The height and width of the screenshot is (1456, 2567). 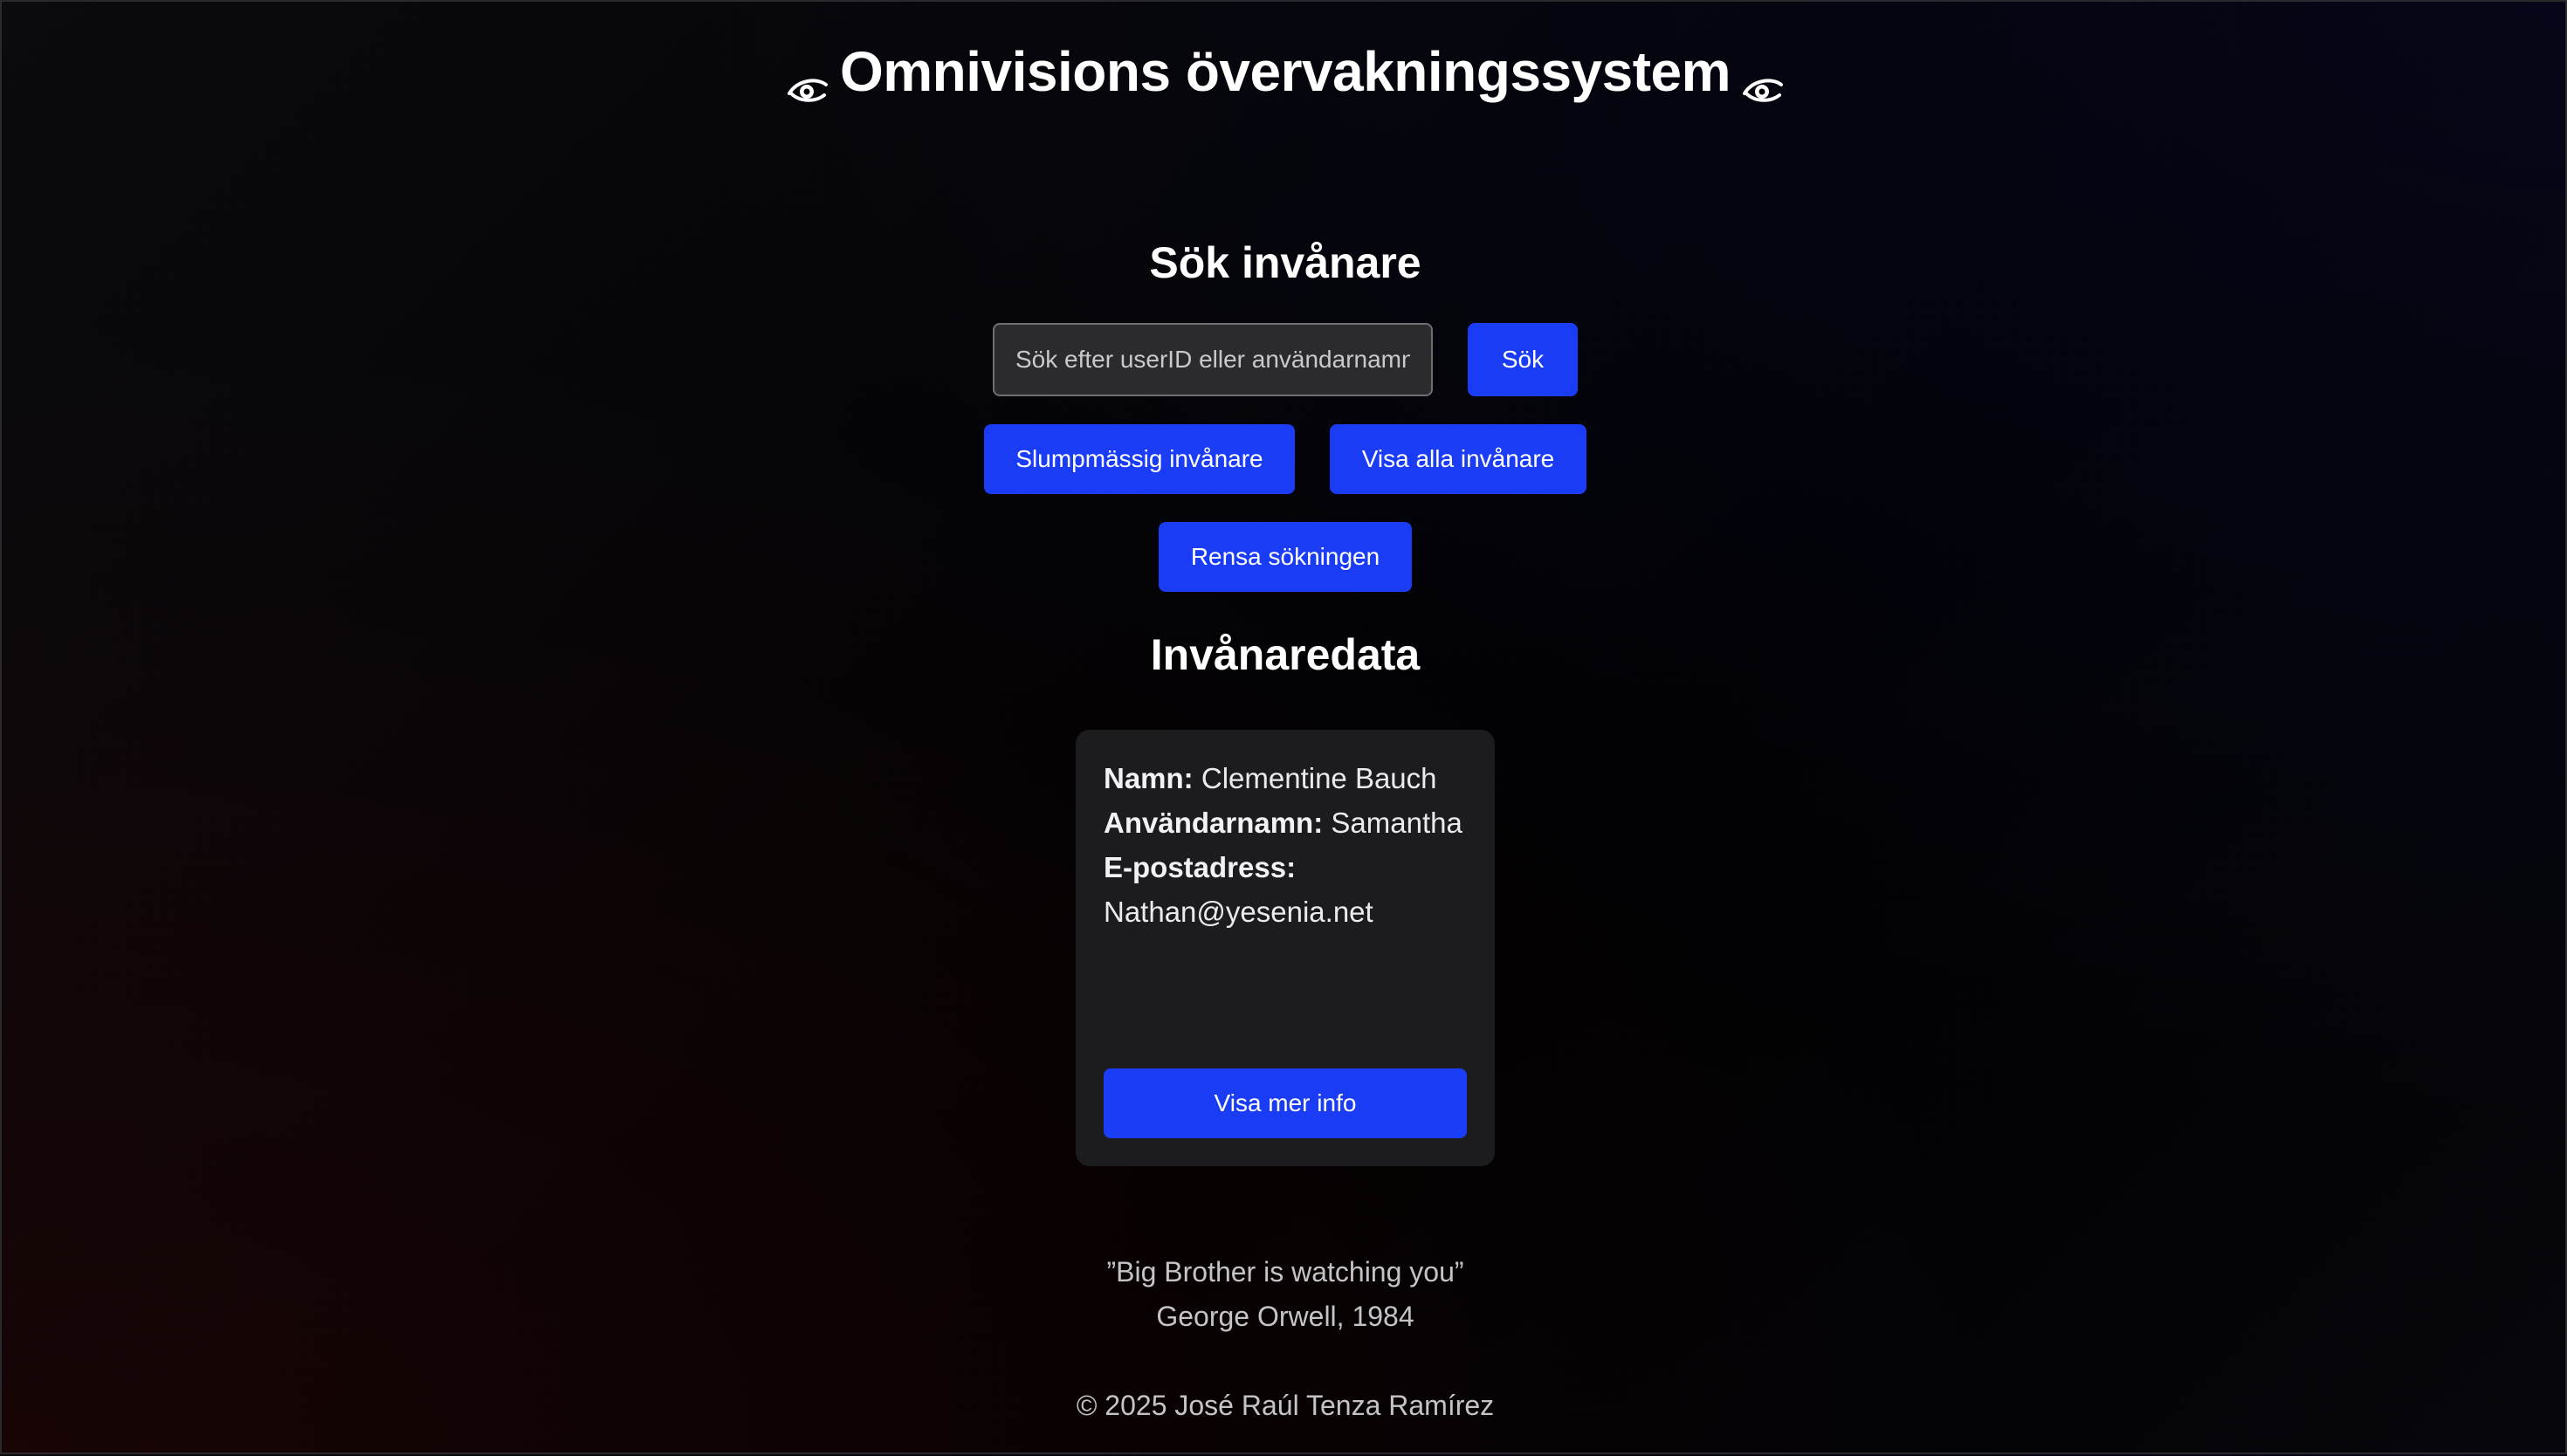 What do you see at coordinates (1285, 1103) in the screenshot?
I see `show-more-info-button: Visa mer info` at bounding box center [1285, 1103].